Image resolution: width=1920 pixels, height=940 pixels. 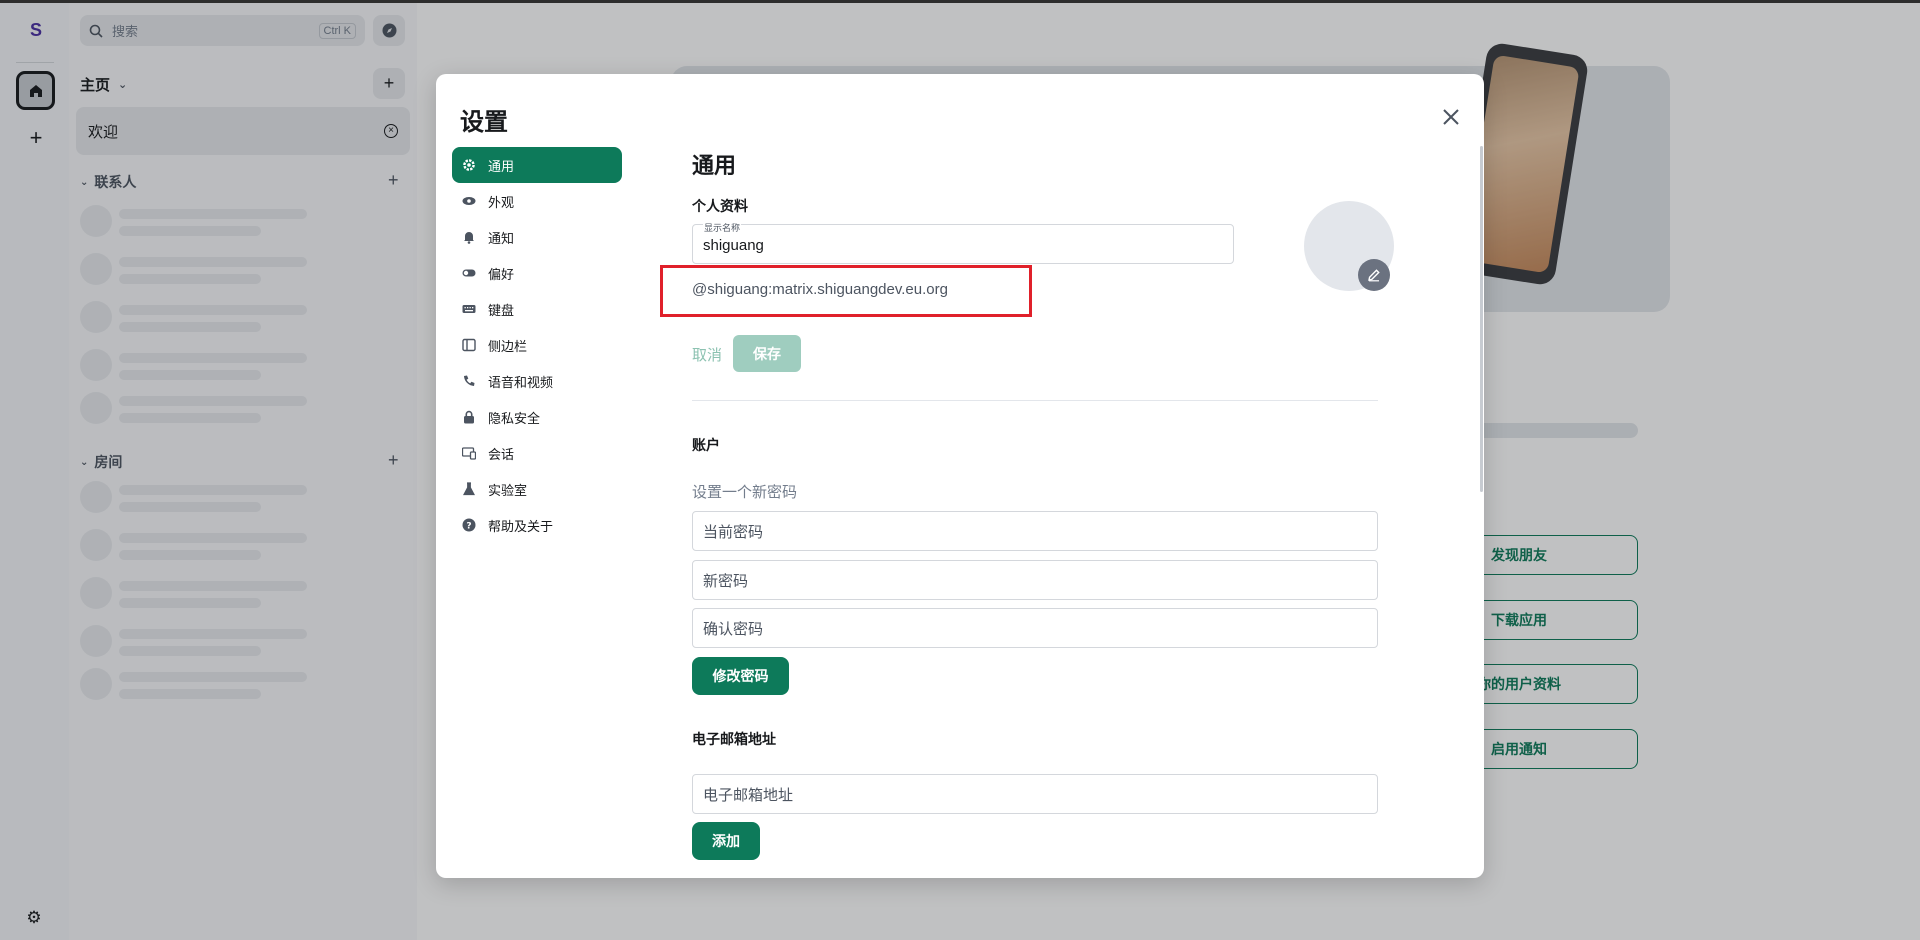 What do you see at coordinates (1035, 580) in the screenshot?
I see `new-password-field: 新密码` at bounding box center [1035, 580].